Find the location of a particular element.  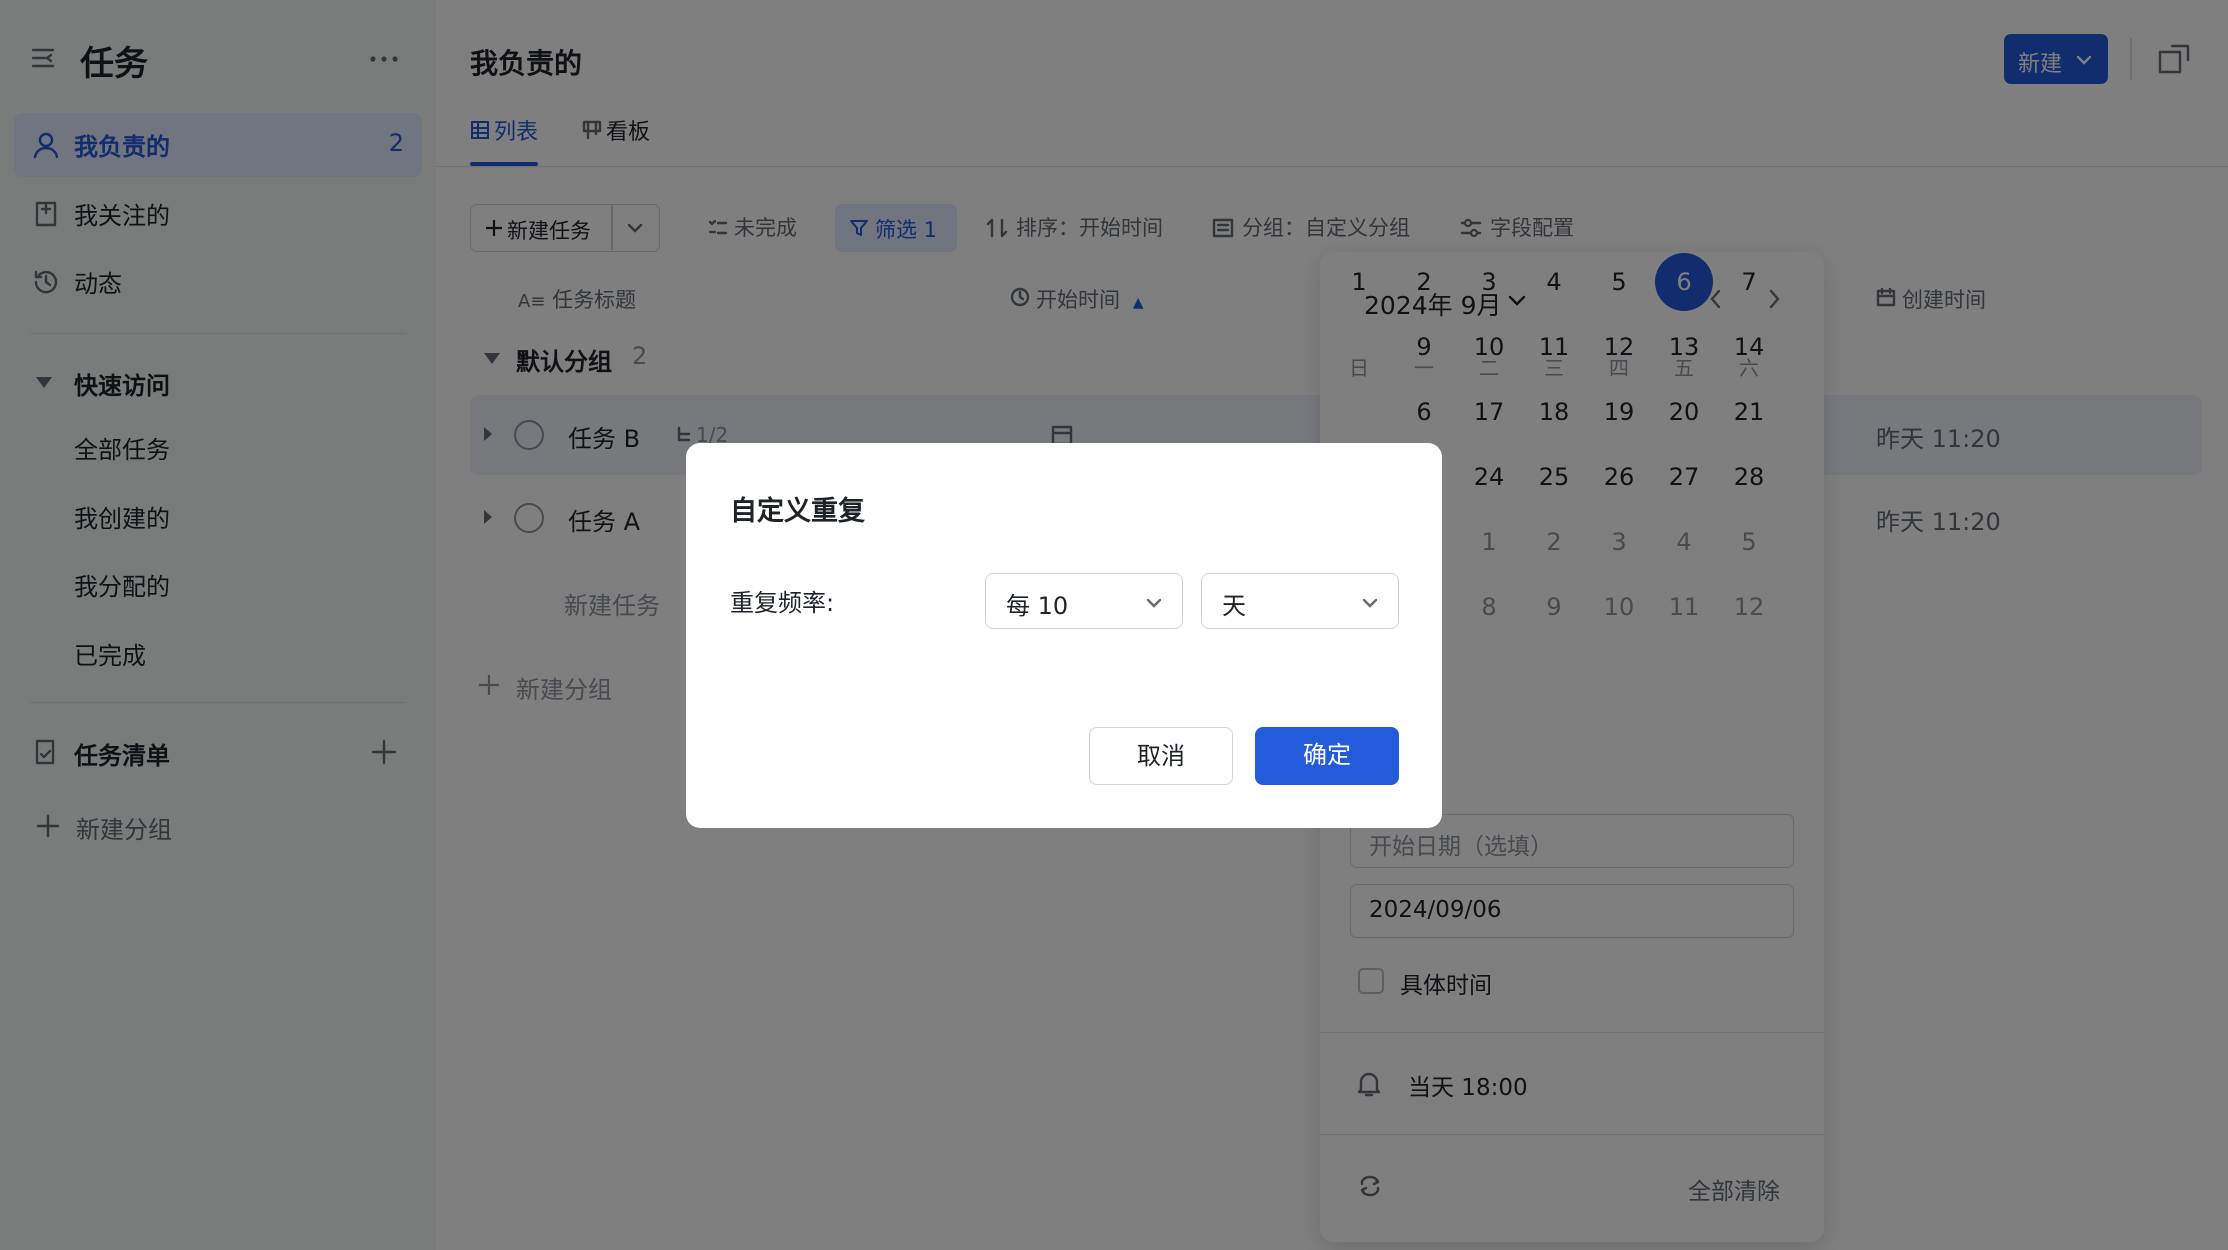

interval-value: 每 10 is located at coordinates (1037, 606).